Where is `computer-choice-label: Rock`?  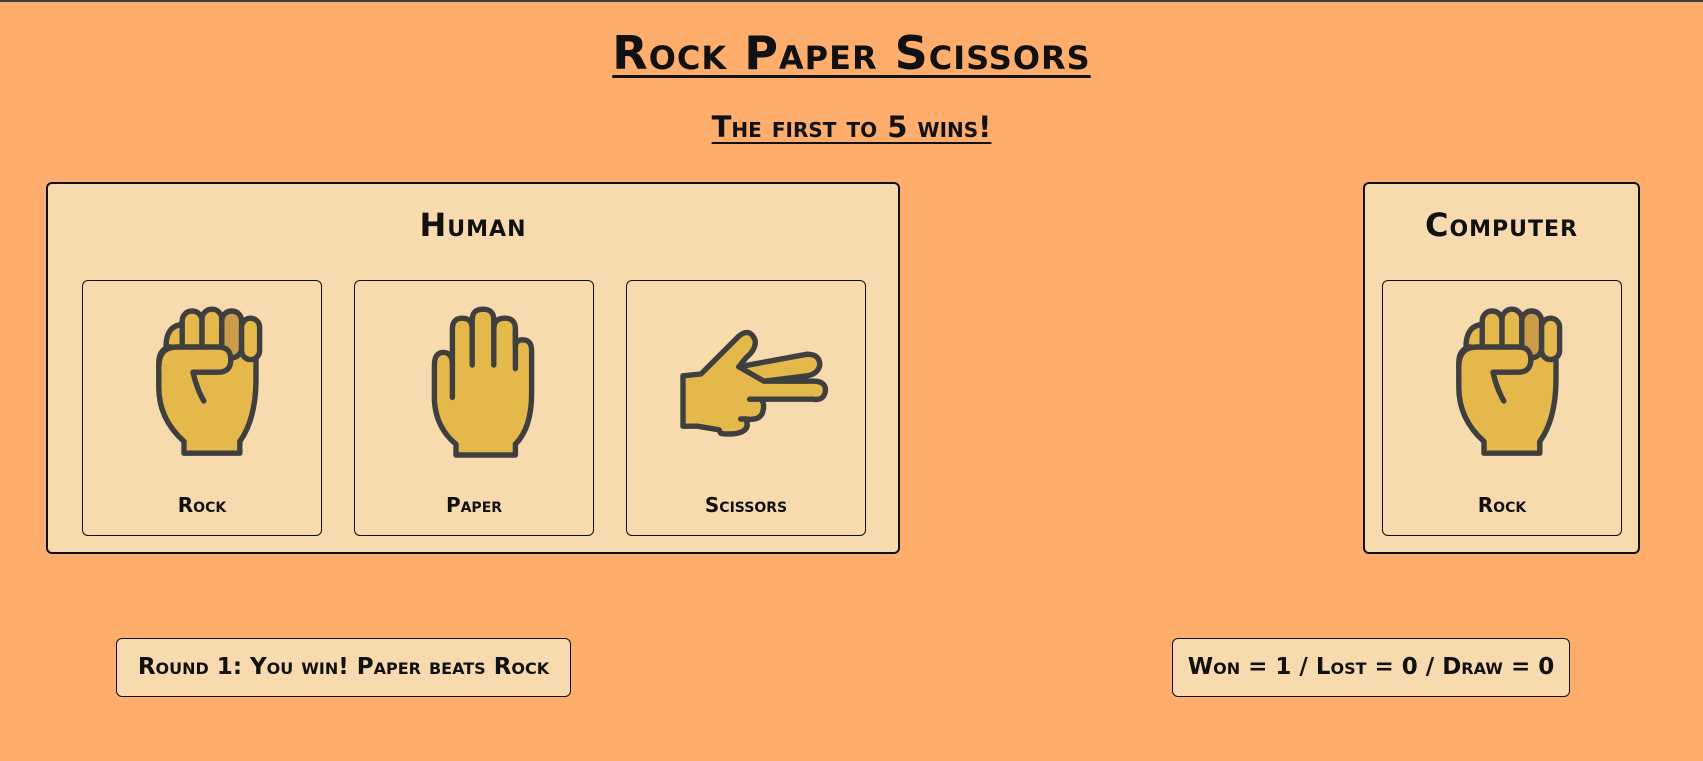 computer-choice-label: Rock is located at coordinates (1502, 505).